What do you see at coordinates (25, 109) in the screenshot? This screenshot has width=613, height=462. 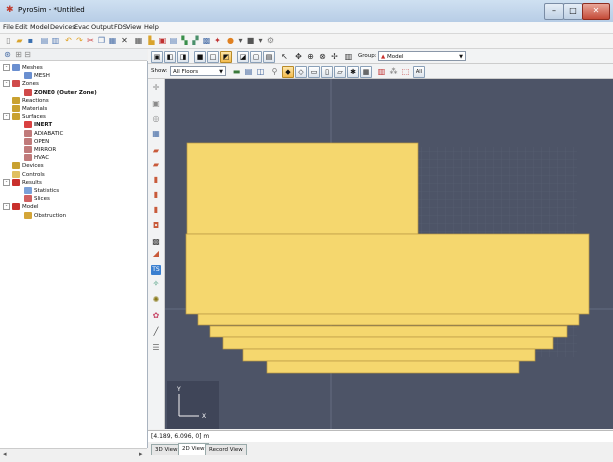 I see `tree-item: Materials` at bounding box center [25, 109].